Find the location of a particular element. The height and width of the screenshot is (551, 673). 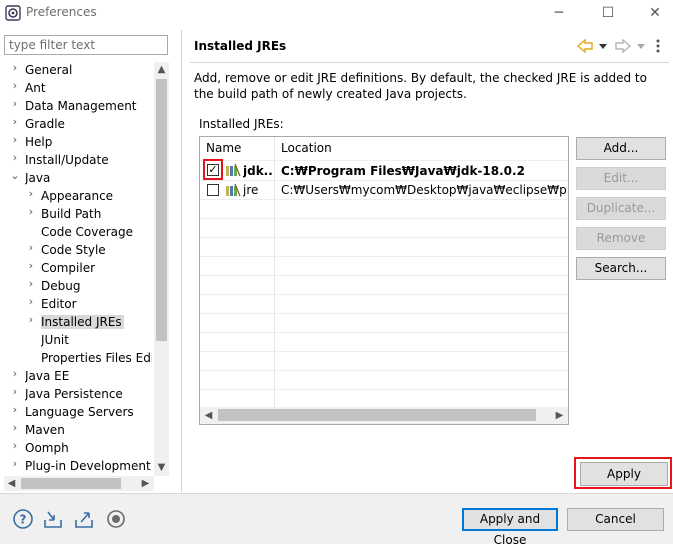

minimize-button: ─ is located at coordinates (559, 13).